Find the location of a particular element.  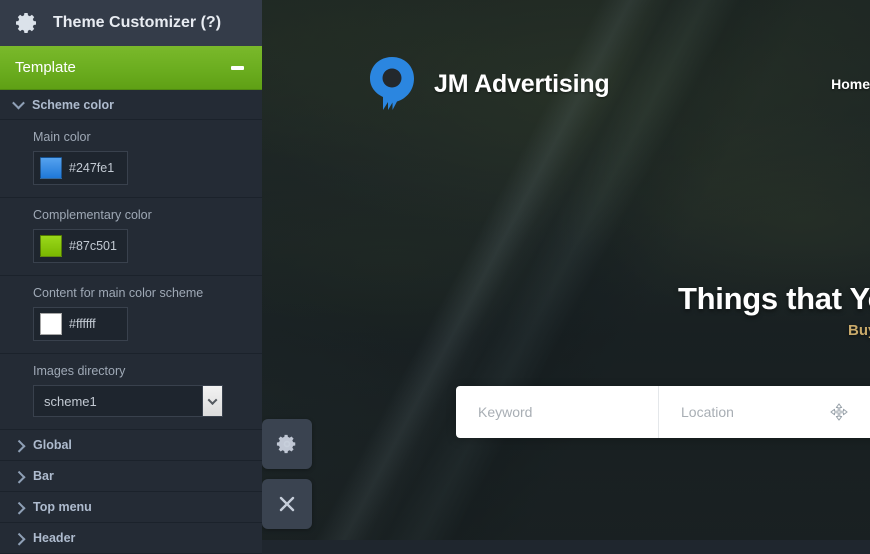

images-directory-select: scheme1 is located at coordinates (128, 401).